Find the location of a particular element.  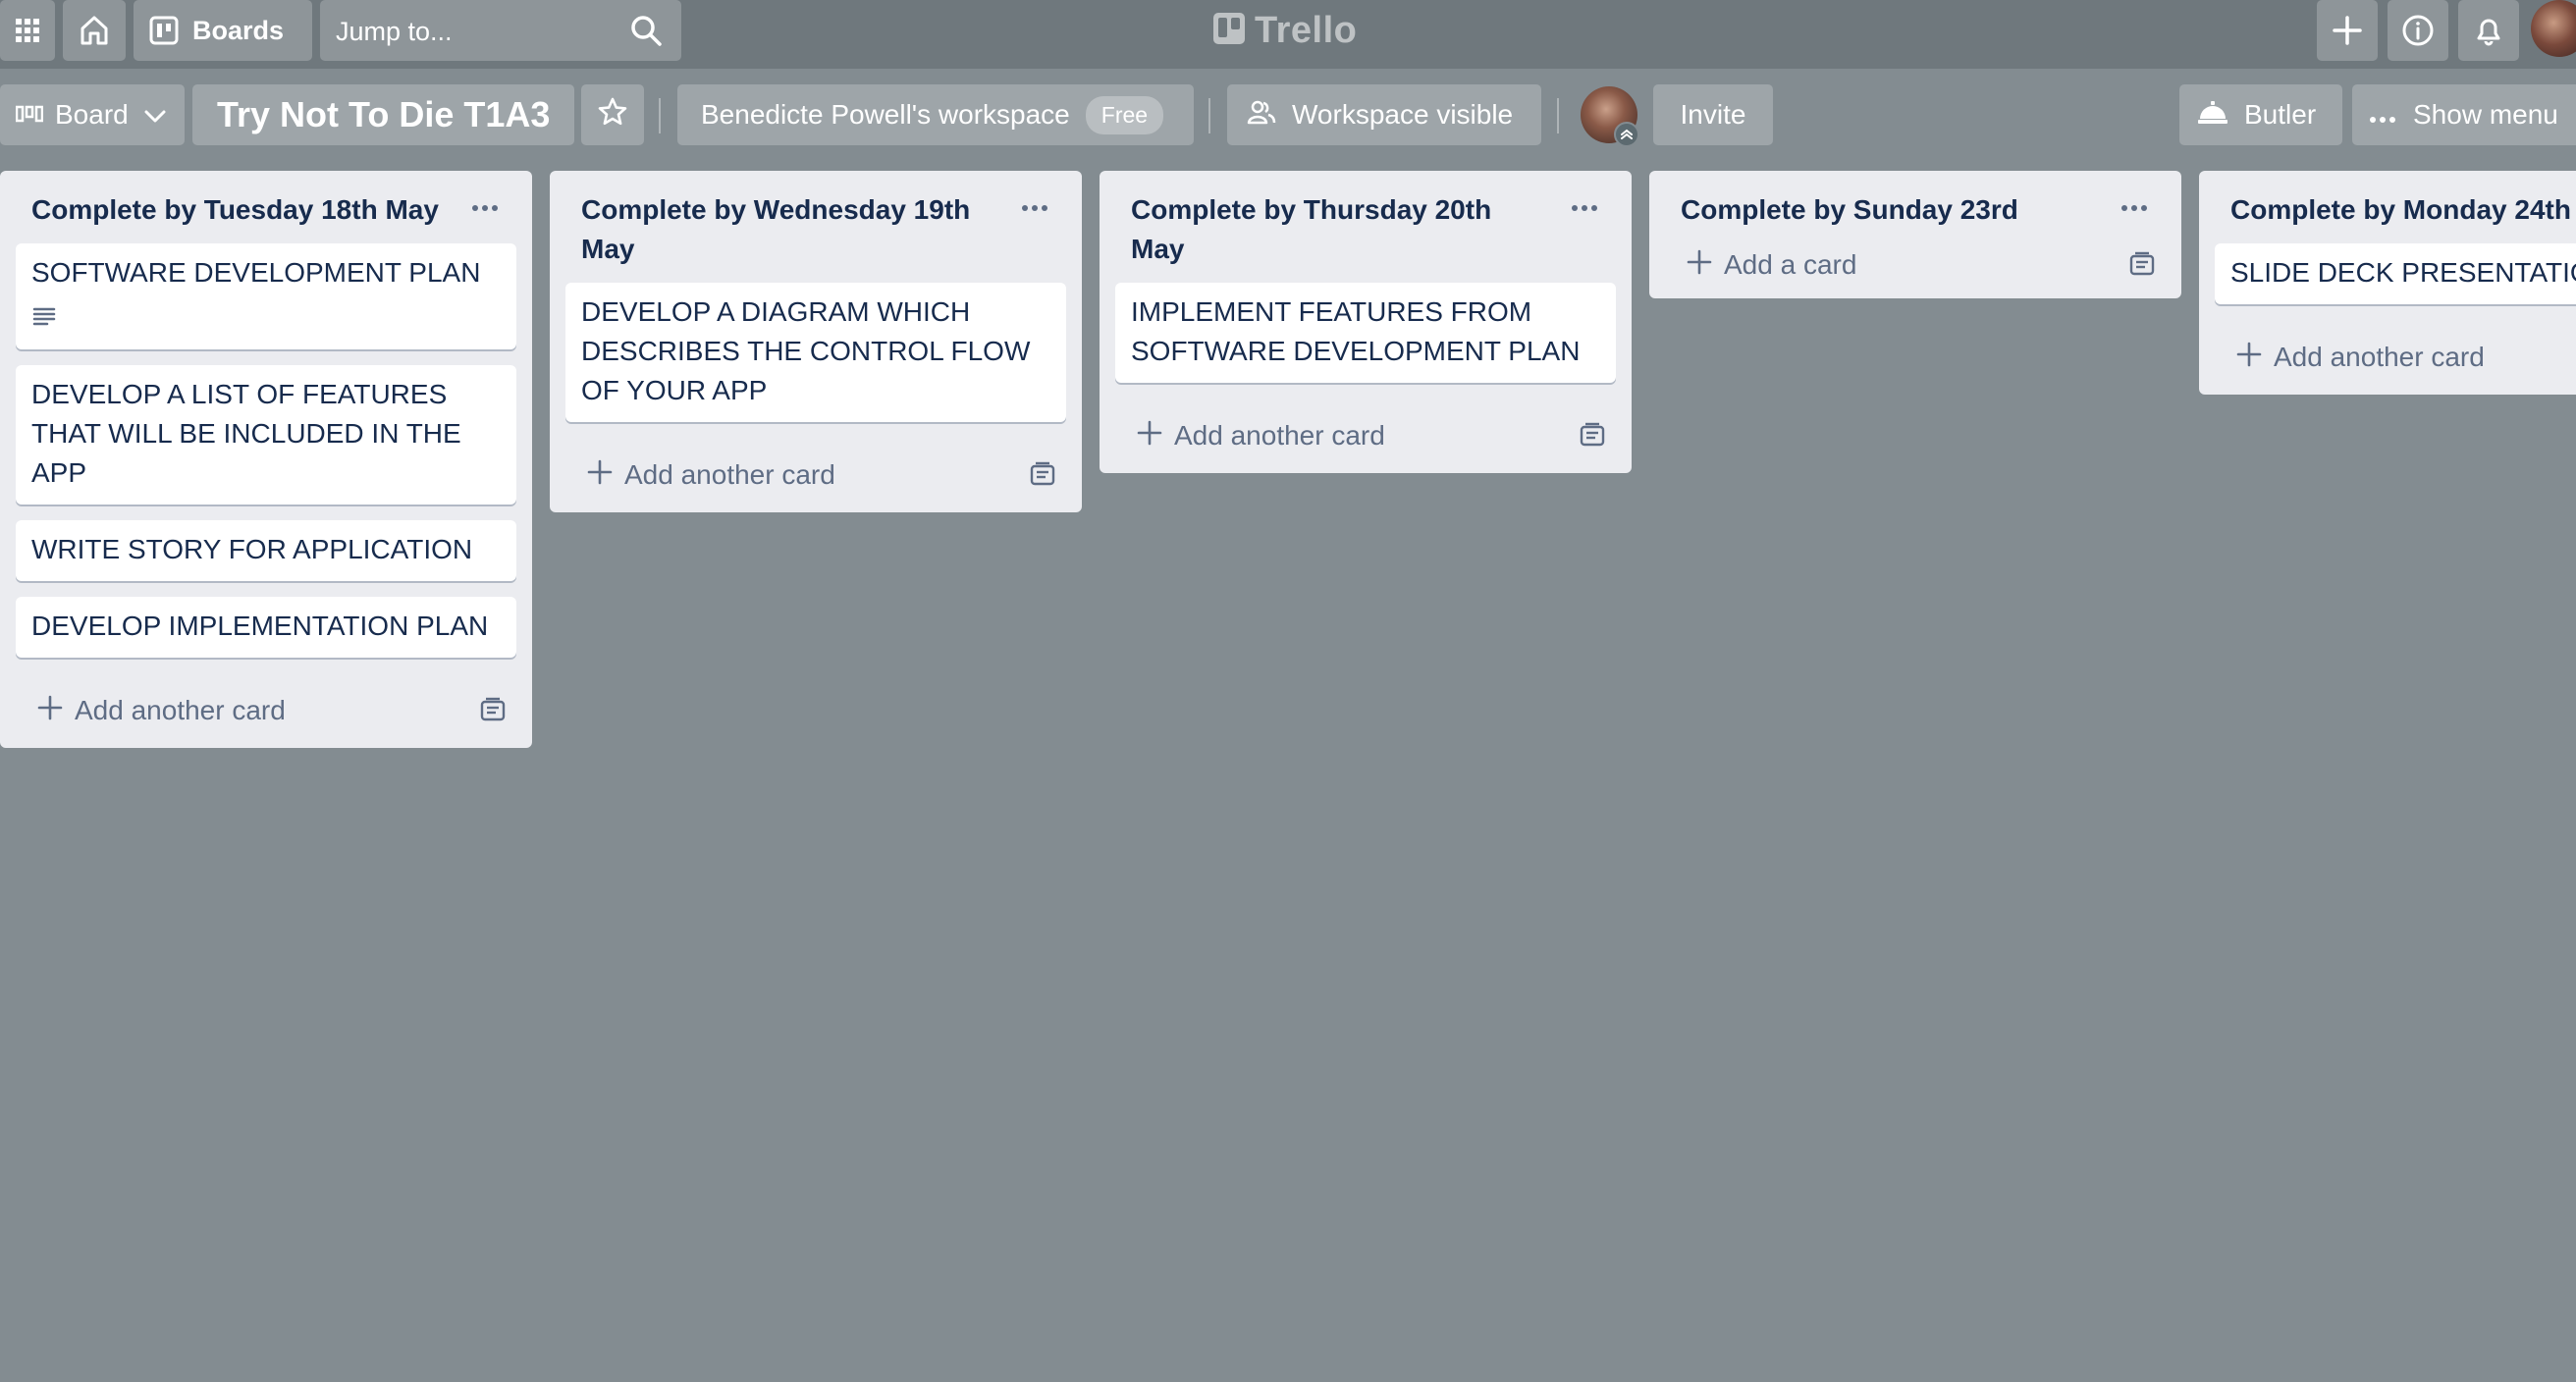

create-button is located at coordinates (2347, 30).